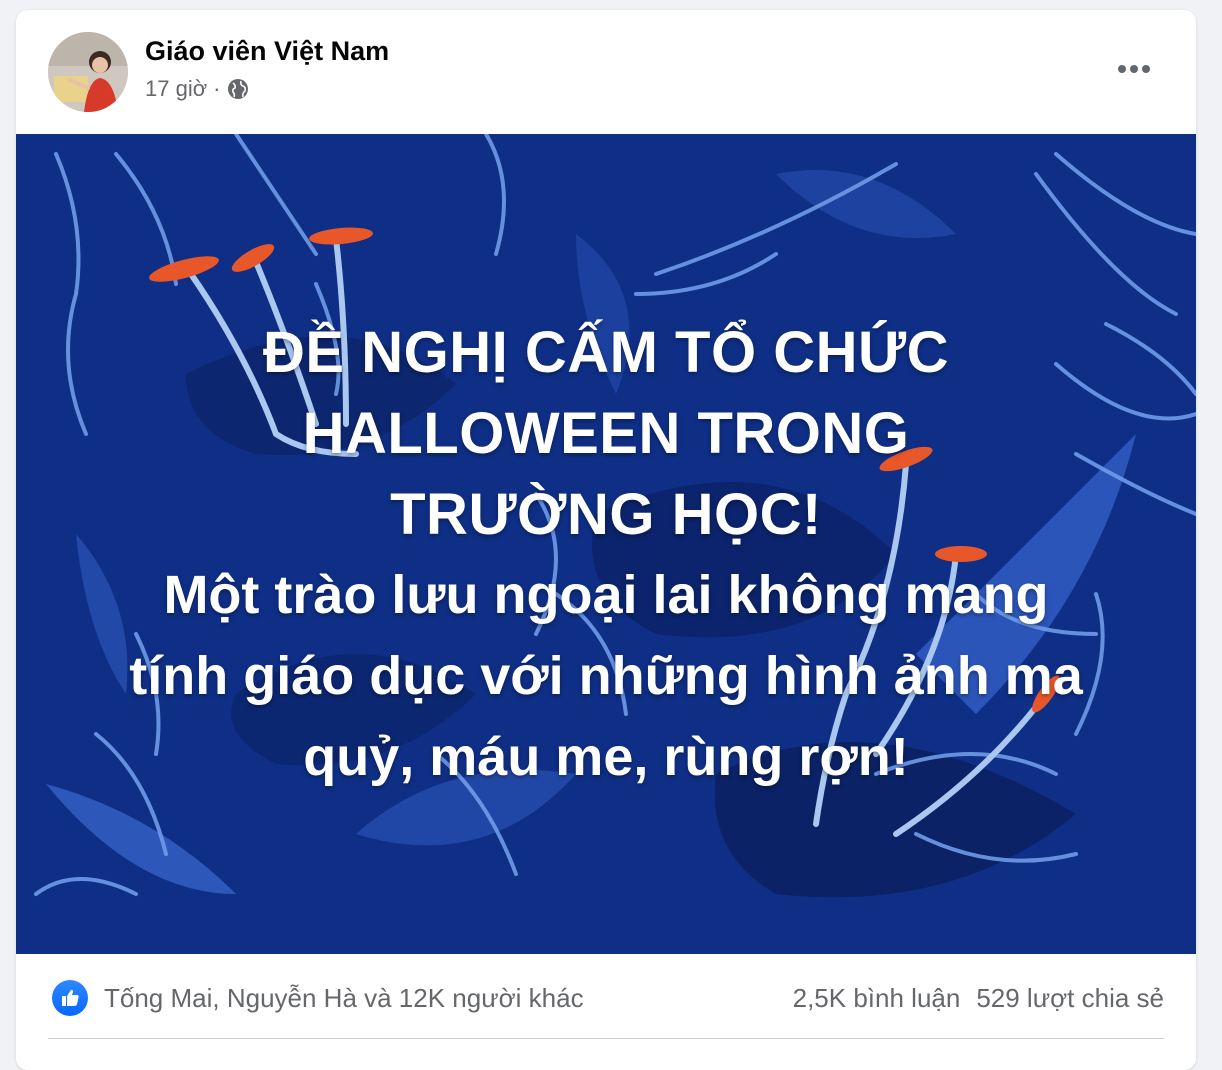 This screenshot has height=1070, width=1222. I want to click on body-line-3: quỷ, máu me, rùng rợn!, so click(606, 757).